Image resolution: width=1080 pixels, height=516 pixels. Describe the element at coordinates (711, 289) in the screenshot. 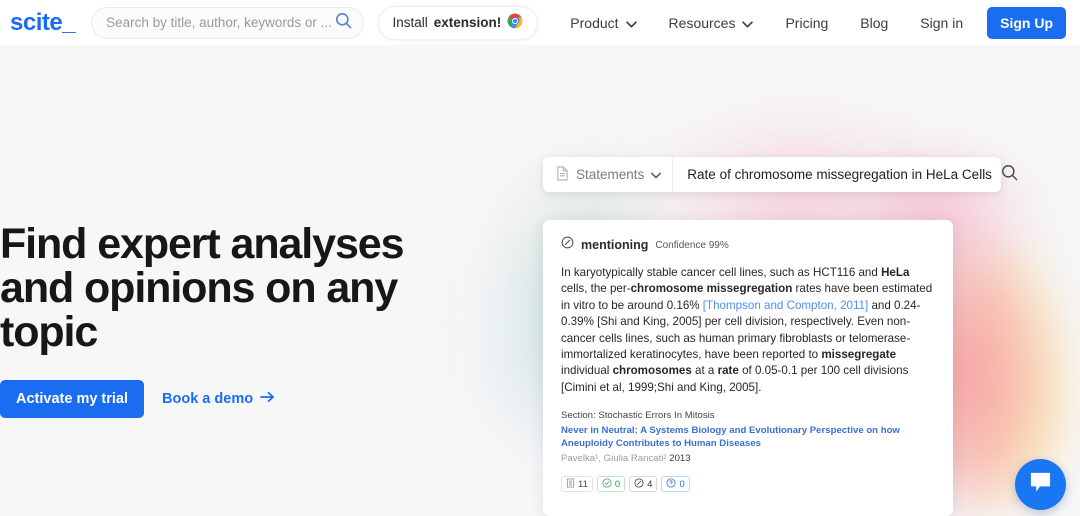

I see `statement-text-emphasis: chromosome missegregation` at that location.